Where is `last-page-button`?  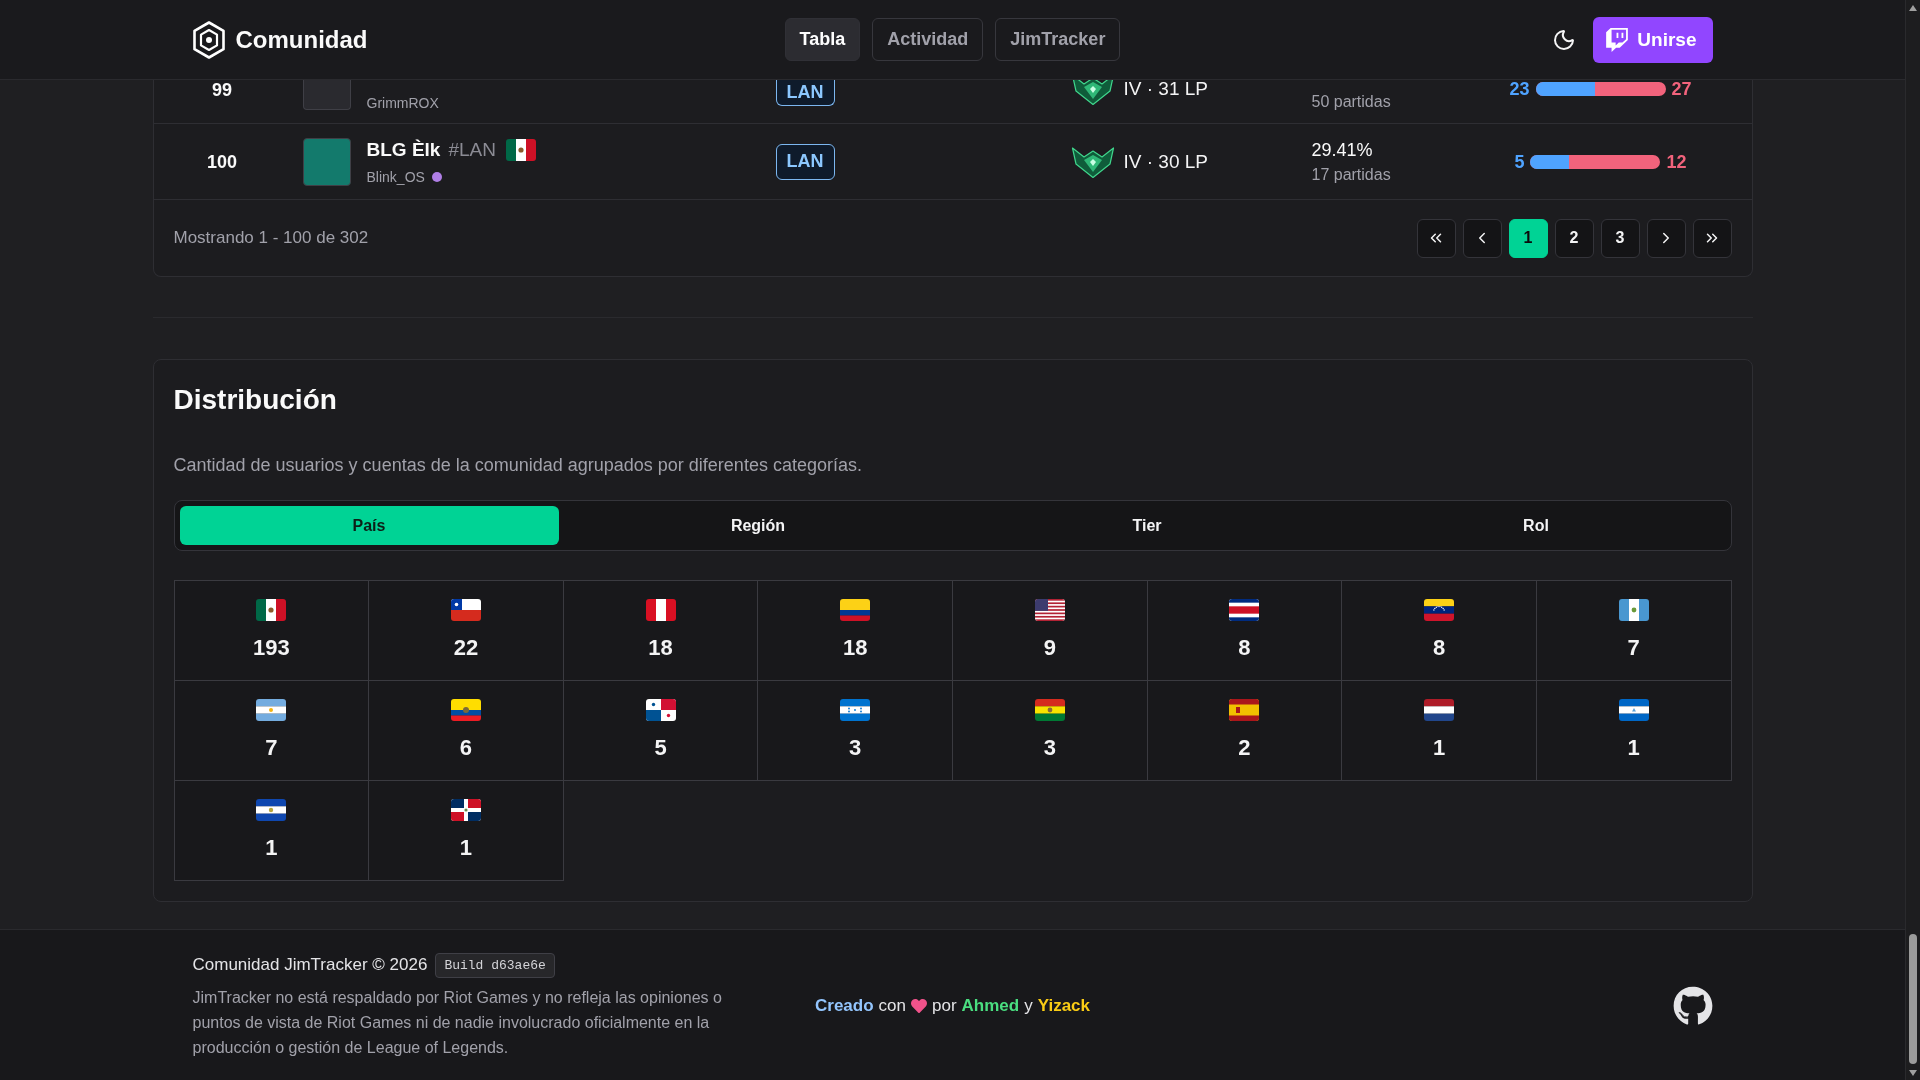
last-page-button is located at coordinates (1712, 238).